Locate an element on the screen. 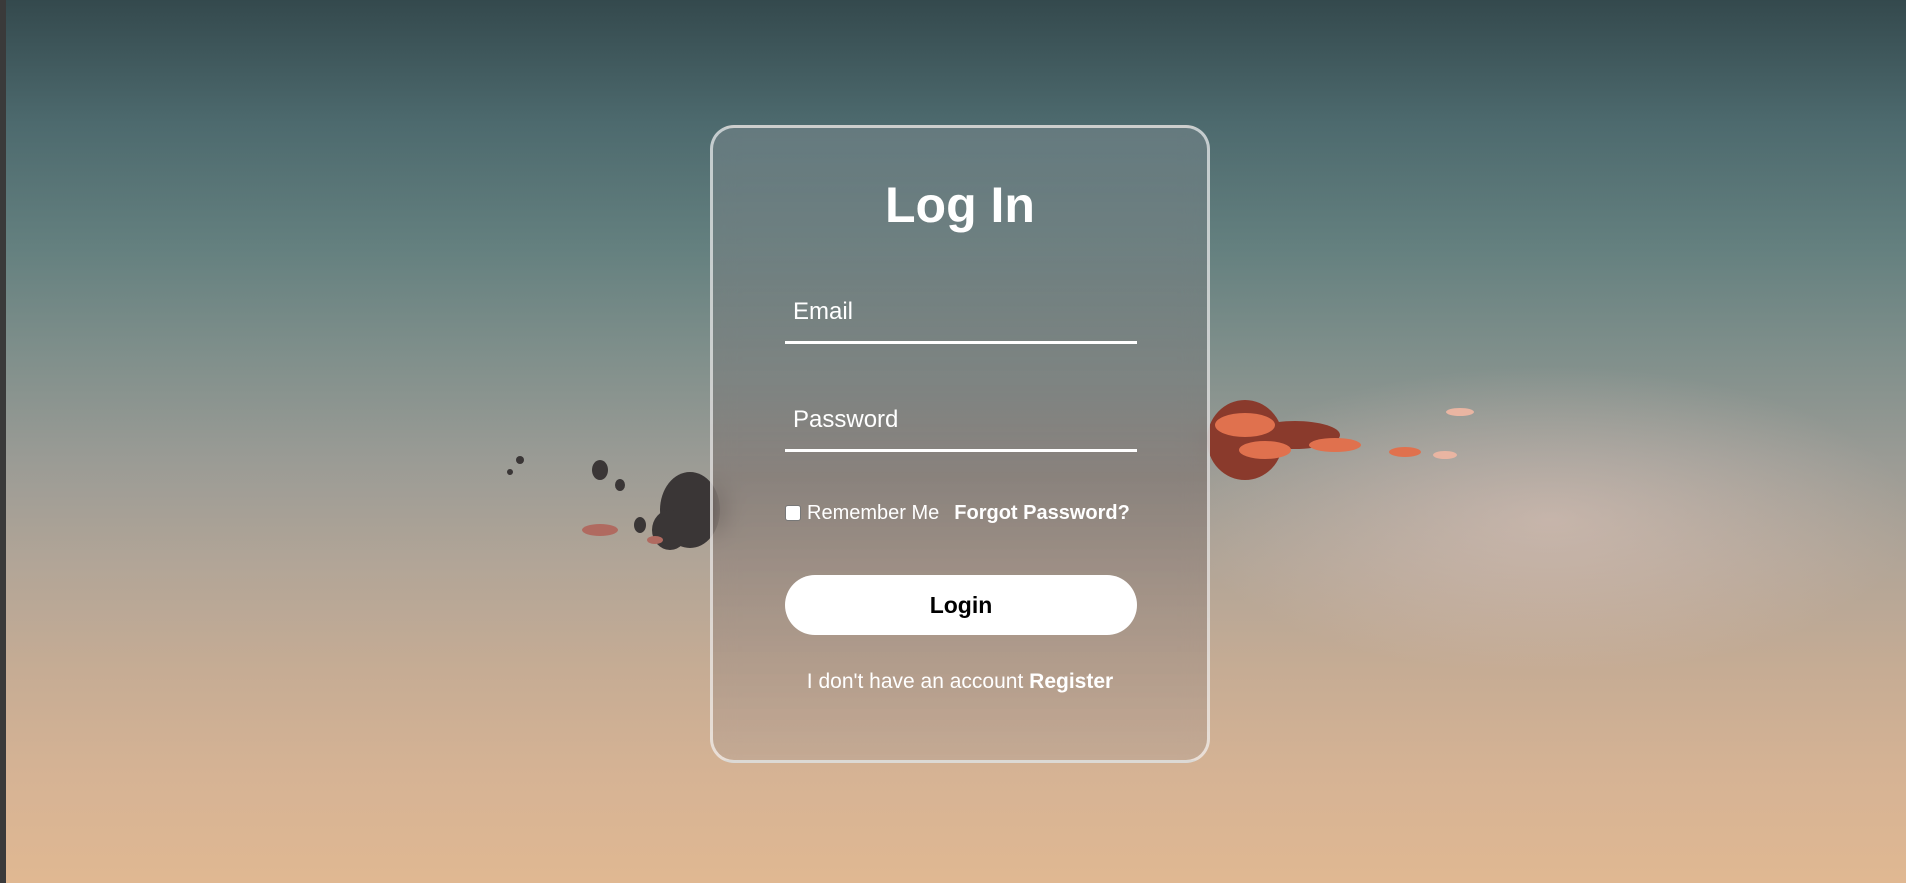 The height and width of the screenshot is (883, 1906). login-options-row: Remember Me Forgot Password? is located at coordinates (961, 513).